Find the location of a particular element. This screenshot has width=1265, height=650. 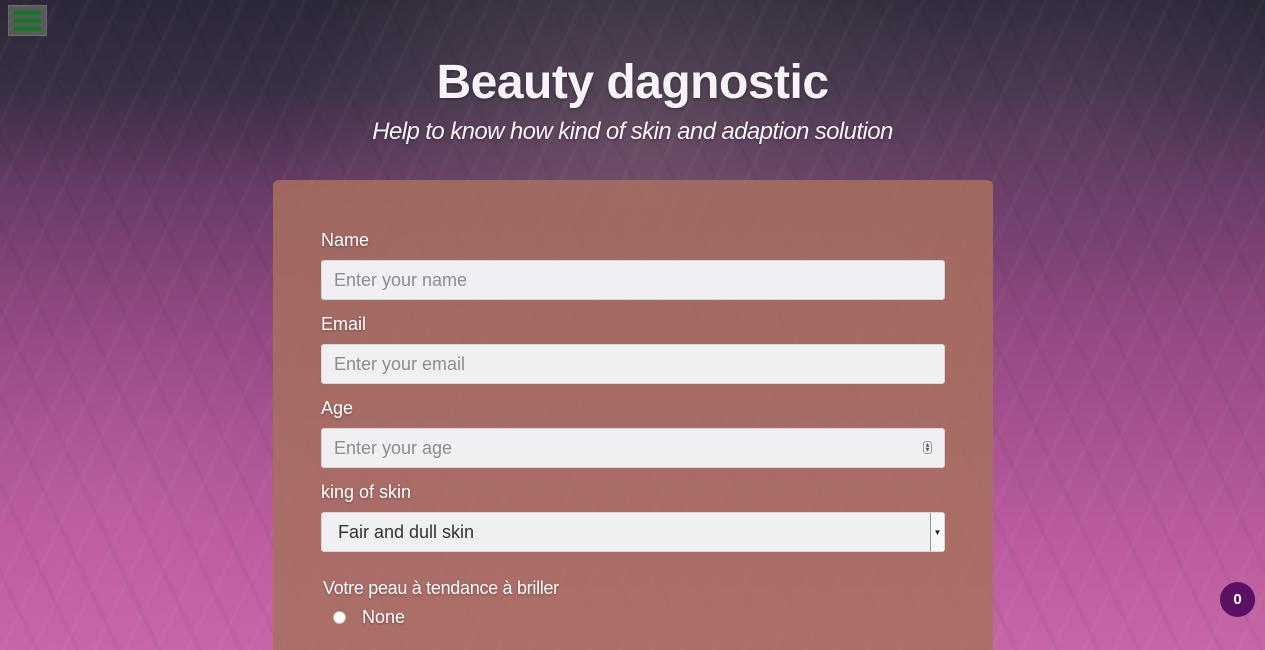

skin-kind-selected-value: Fair and dull skin is located at coordinates (406, 531).